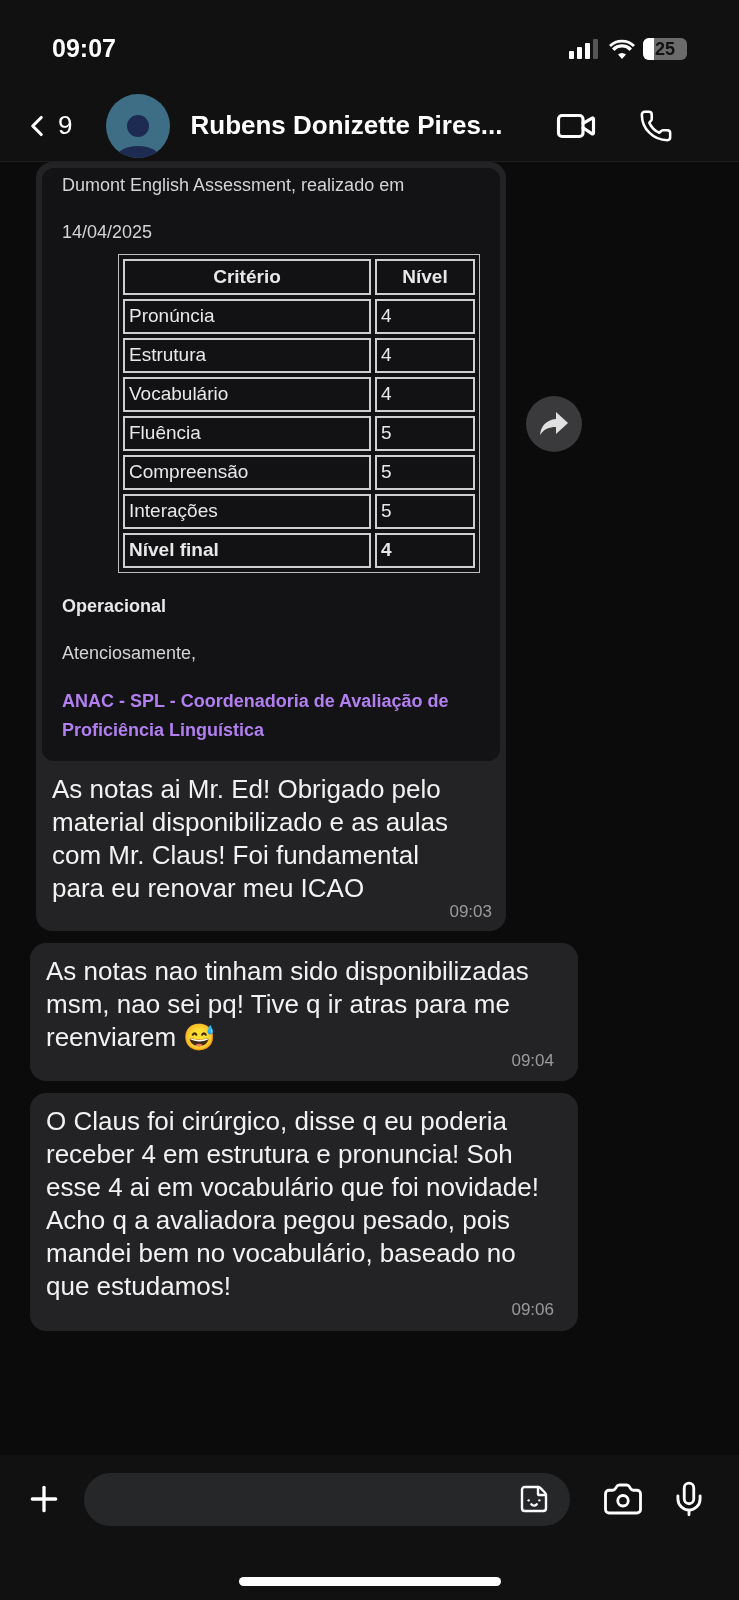 Image resolution: width=739 pixels, height=1600 pixels. Describe the element at coordinates (271, 716) in the screenshot. I see `signature-link: ANAC - SPL - Coordenadoria de Avaliação de Proficiência Linguística` at that location.